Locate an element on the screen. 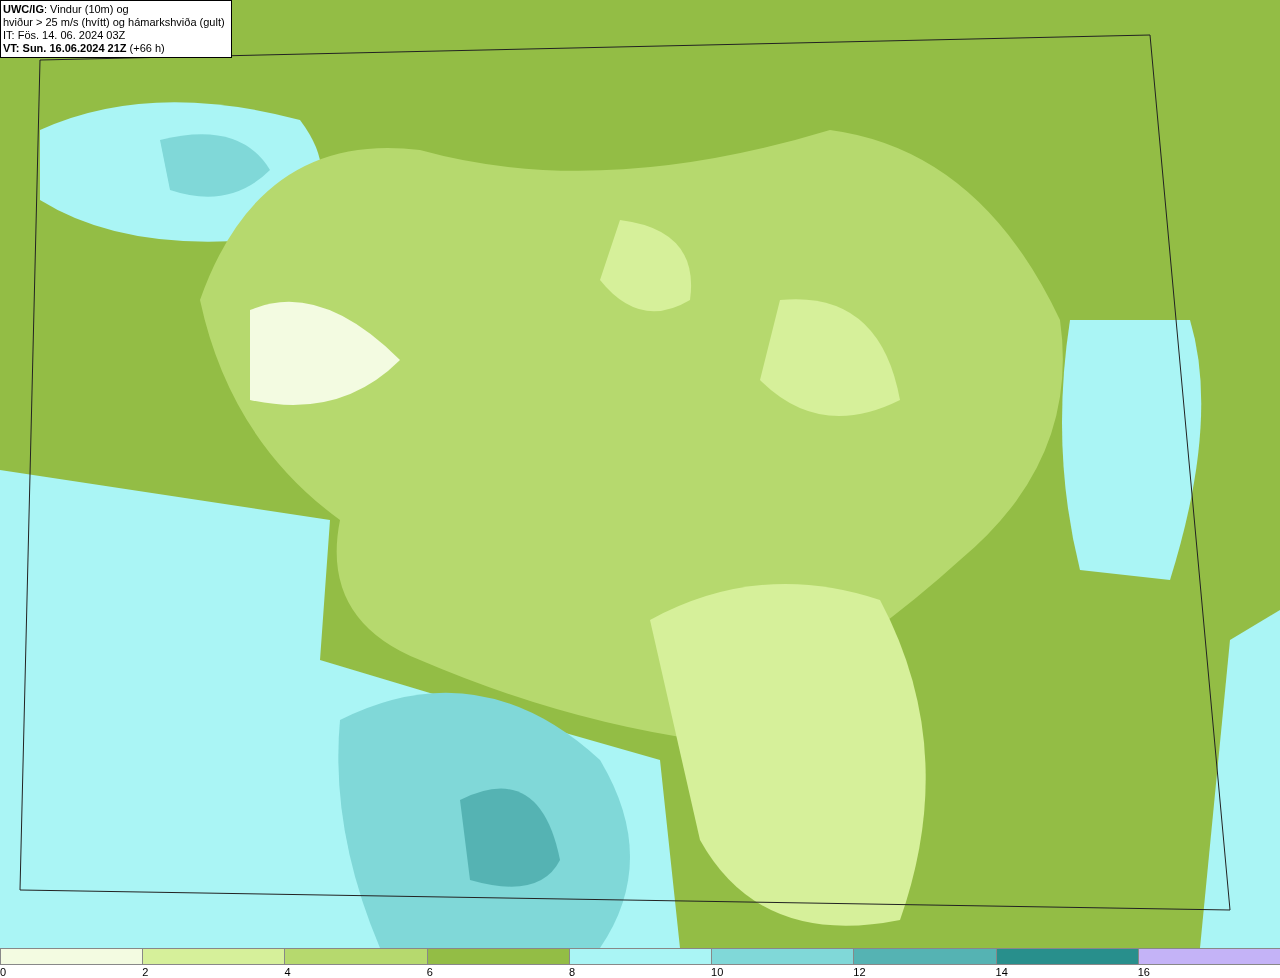  legend-label: 8 is located at coordinates (571, 971).